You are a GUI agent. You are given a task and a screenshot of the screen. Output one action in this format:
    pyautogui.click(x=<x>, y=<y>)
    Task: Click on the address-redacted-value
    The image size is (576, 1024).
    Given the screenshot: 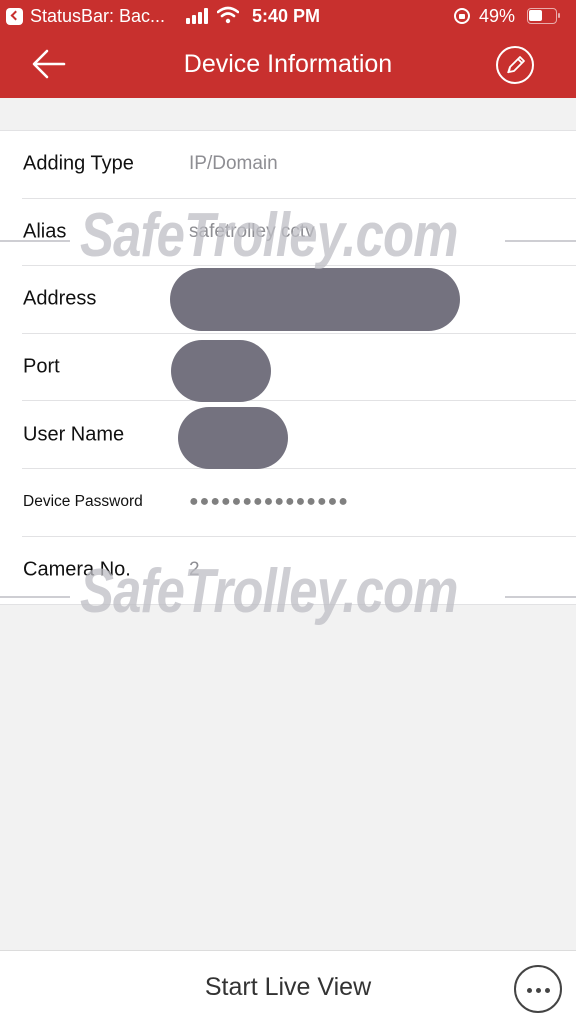 What is the action you would take?
    pyautogui.click(x=315, y=300)
    